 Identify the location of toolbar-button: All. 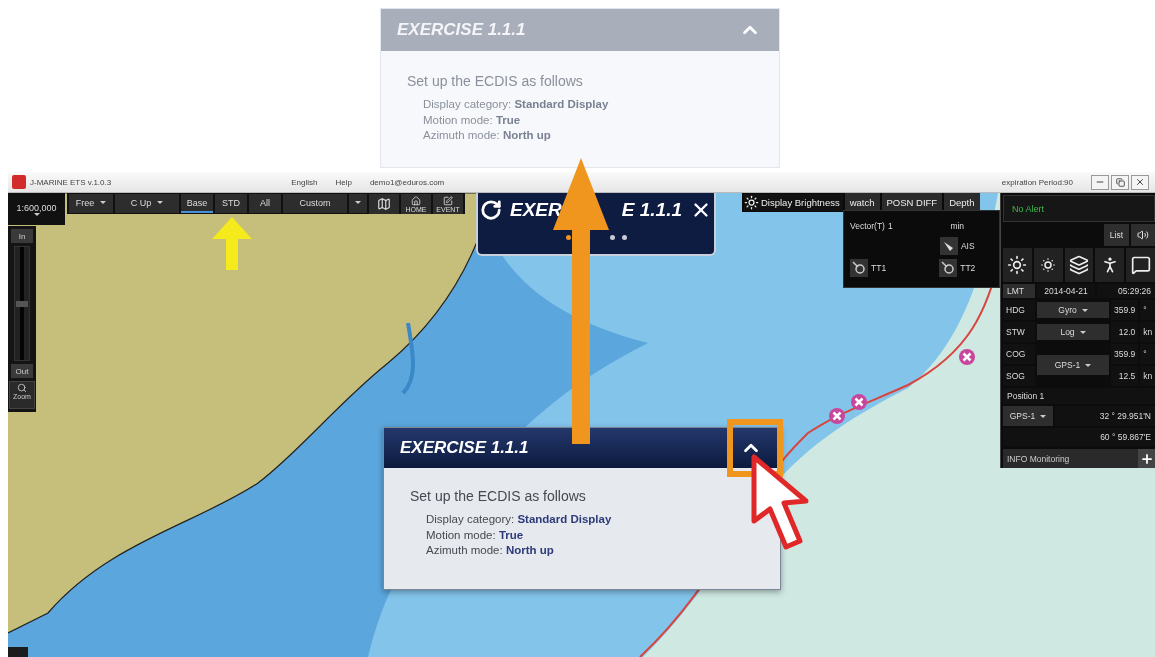
(265, 203).